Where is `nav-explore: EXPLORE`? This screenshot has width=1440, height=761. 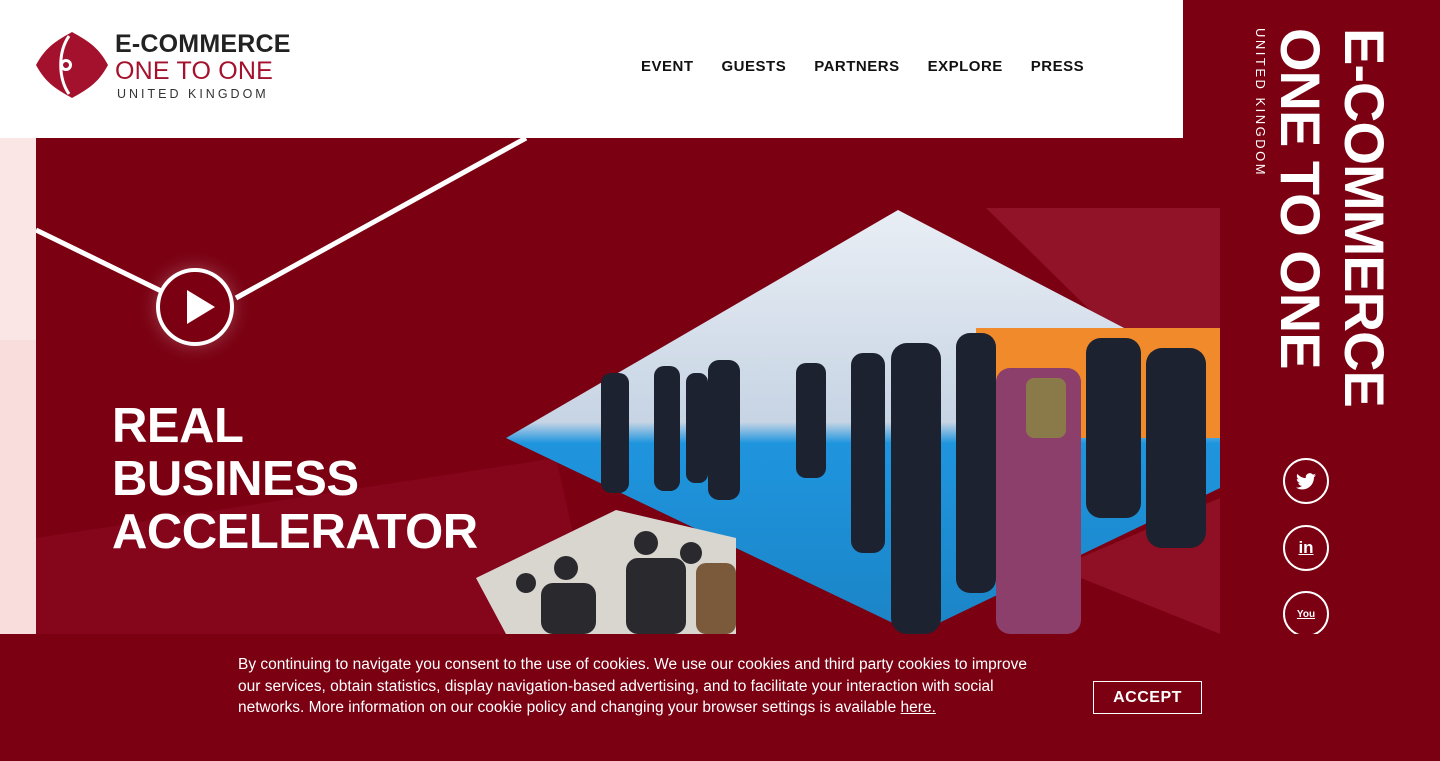
nav-explore: EXPLORE is located at coordinates (965, 66).